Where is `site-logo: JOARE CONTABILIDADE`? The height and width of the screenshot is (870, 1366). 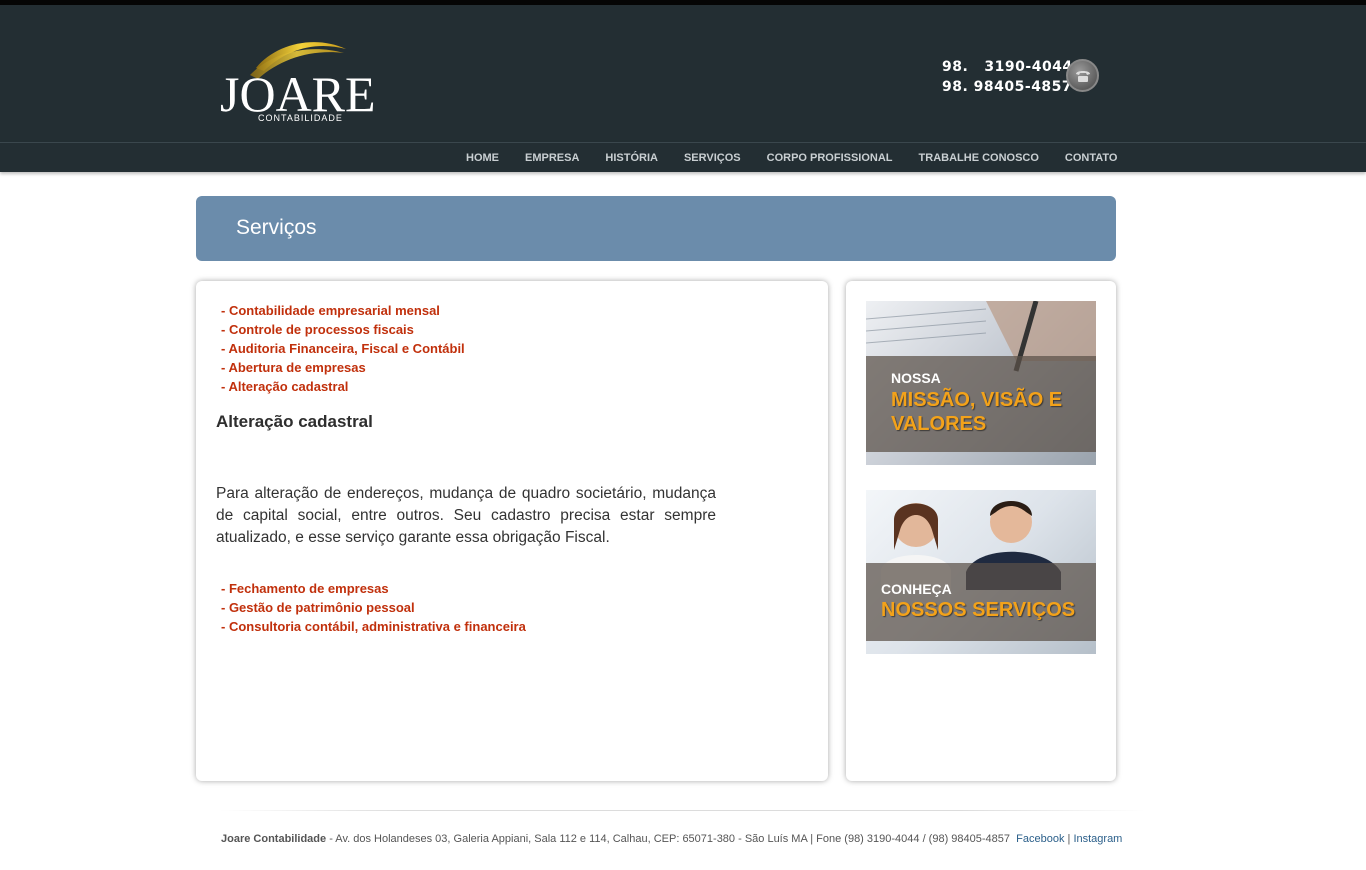
site-logo: JOARE CONTABILIDADE is located at coordinates (303, 83).